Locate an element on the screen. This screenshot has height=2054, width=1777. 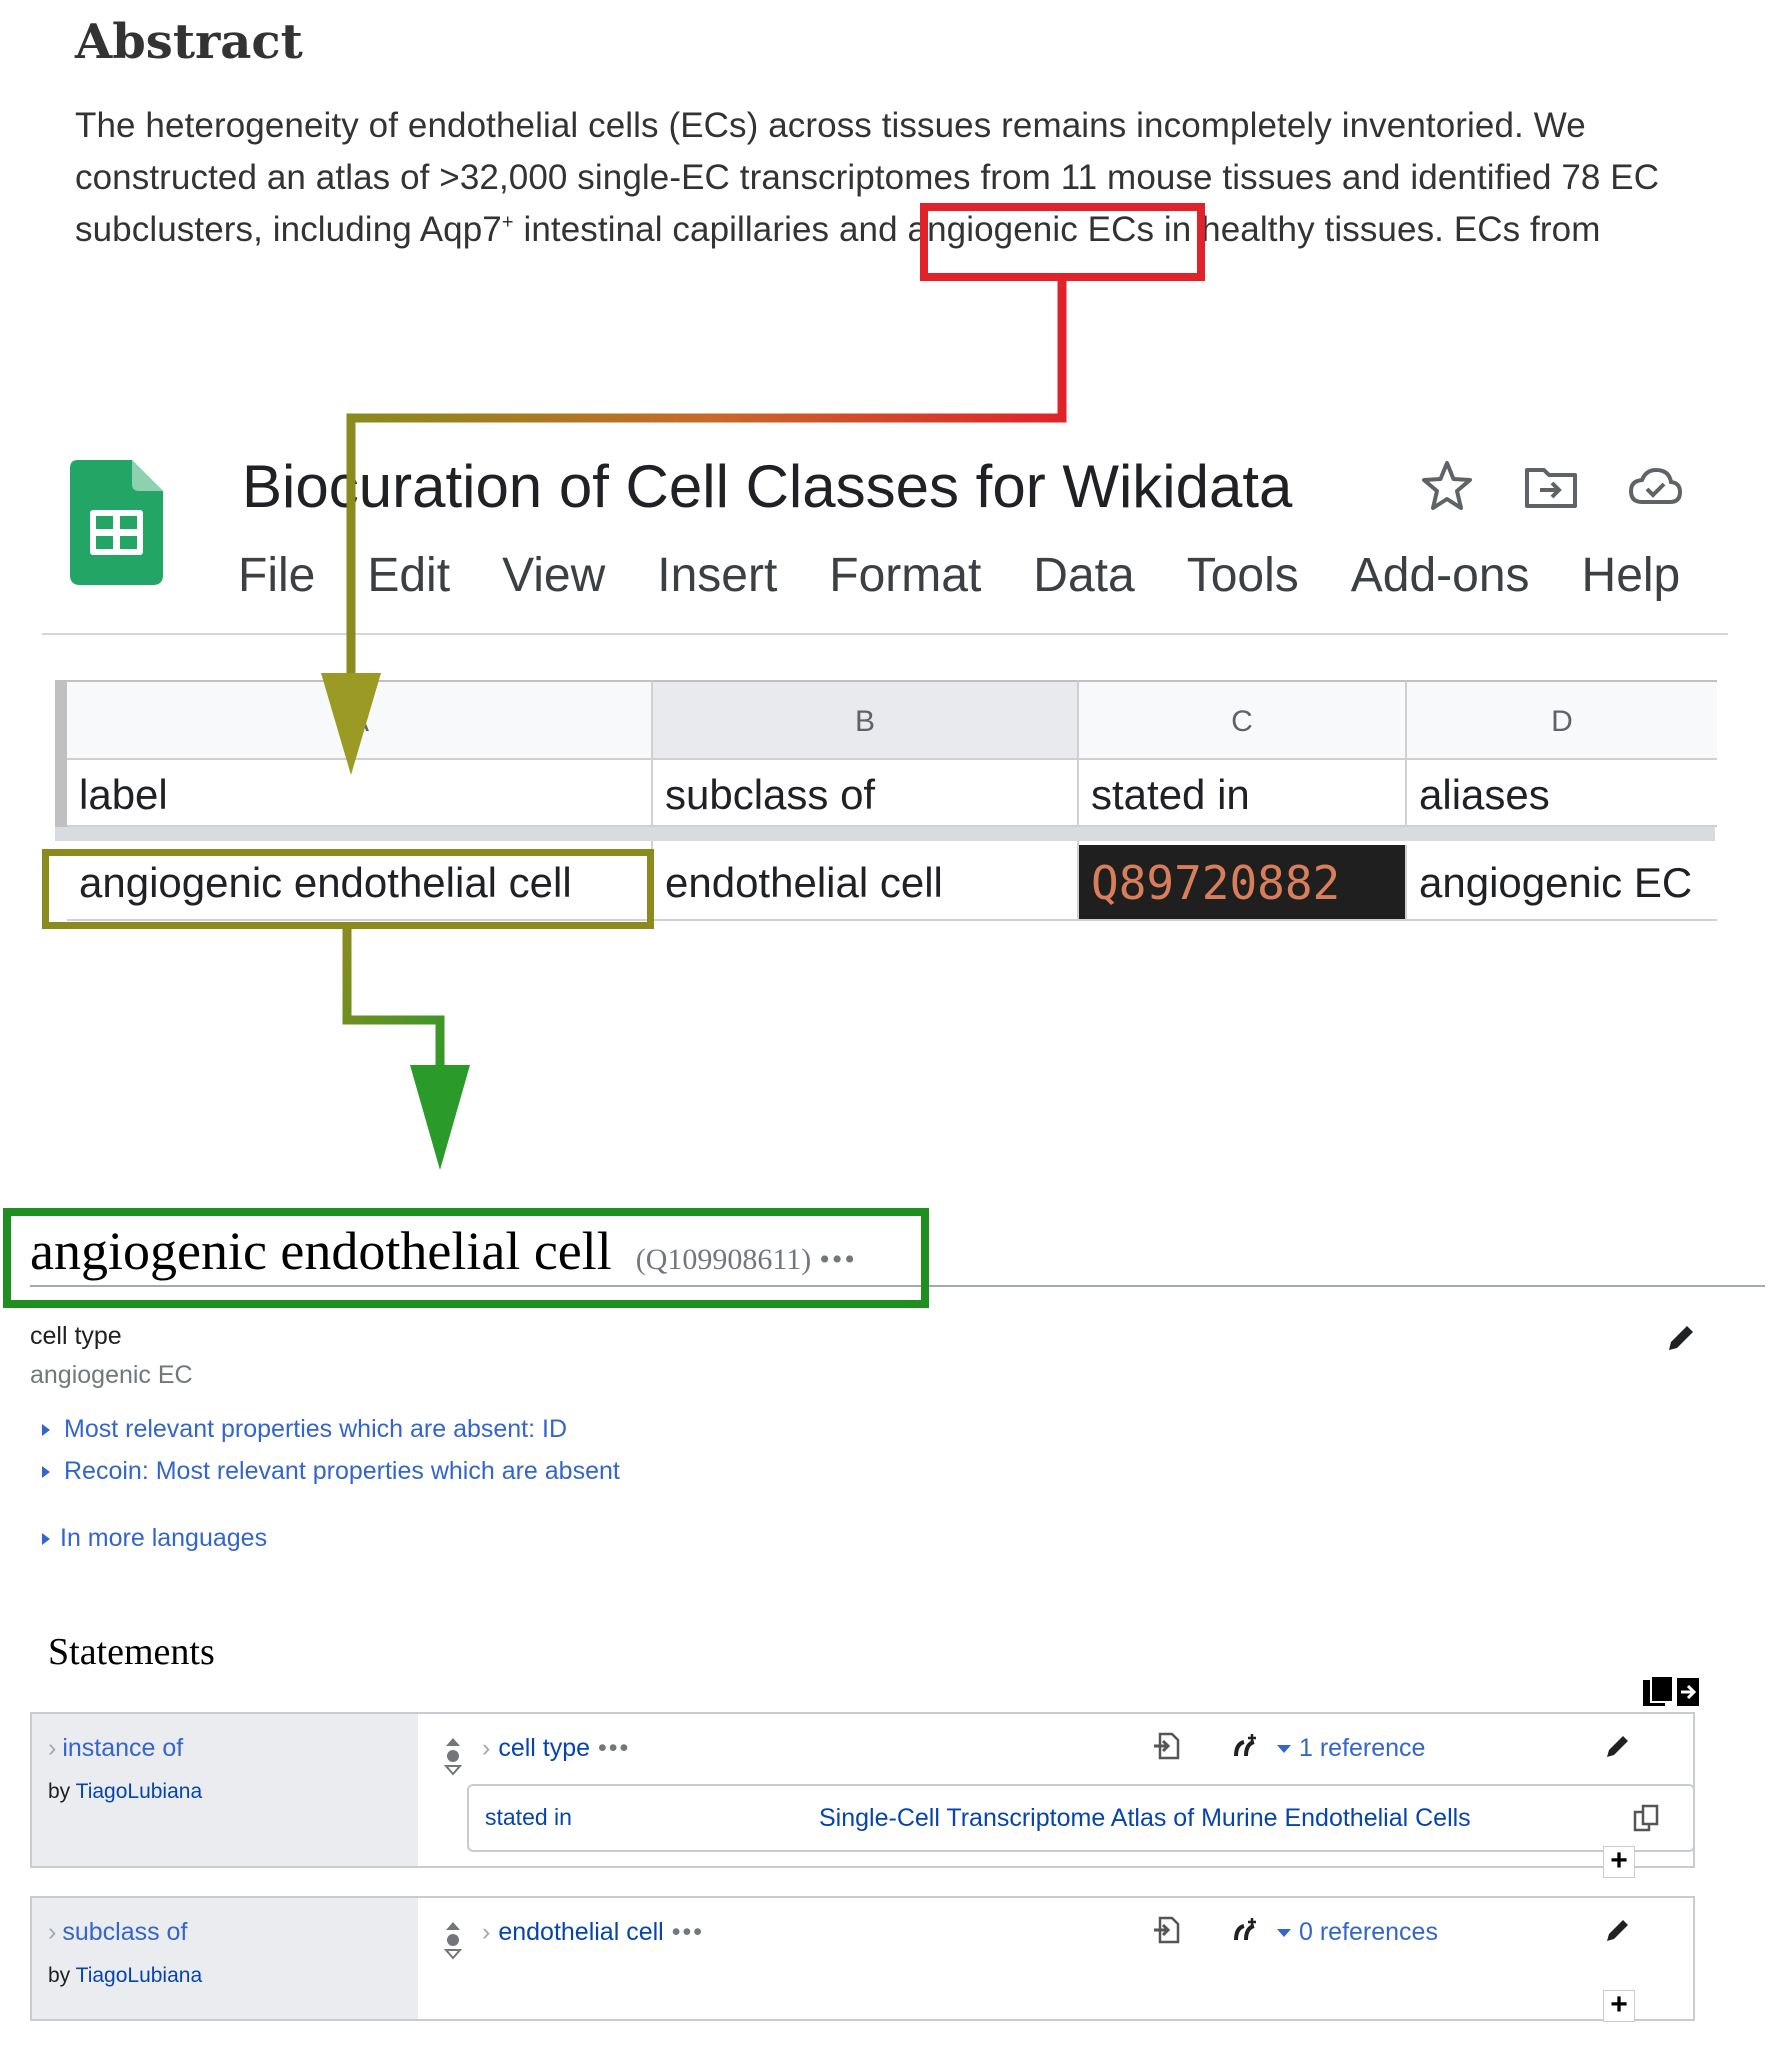
menu-tools: Tools is located at coordinates (1243, 578).